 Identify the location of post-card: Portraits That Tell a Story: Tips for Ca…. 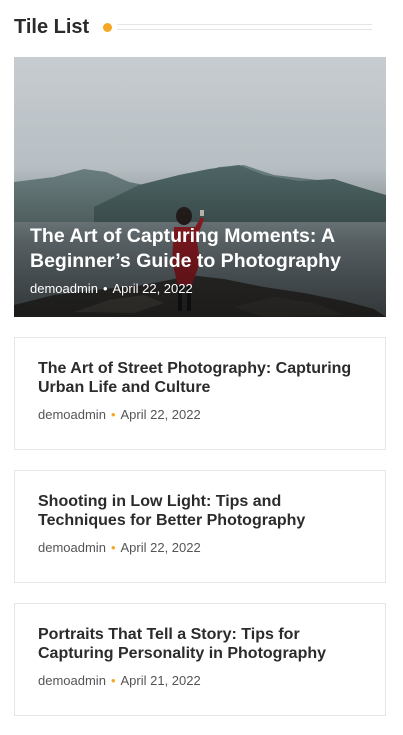
(200, 659).